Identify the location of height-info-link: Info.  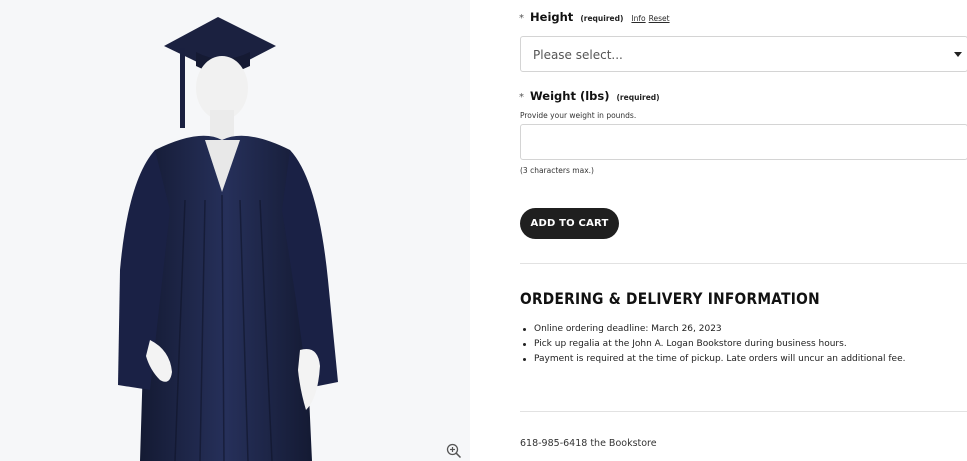
(638, 18).